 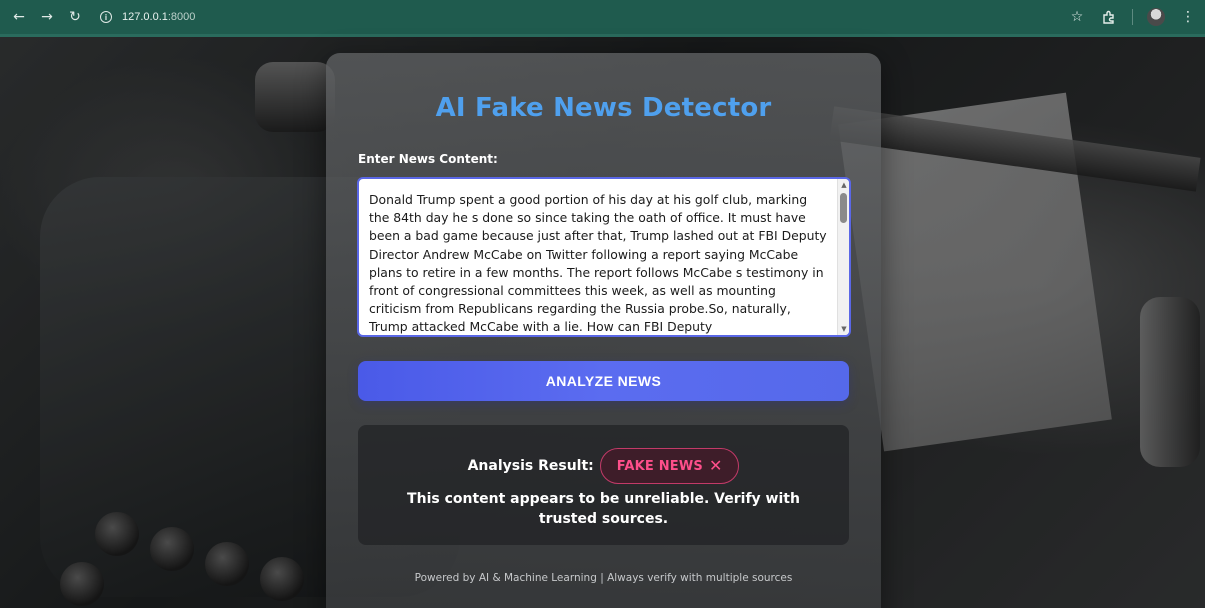 What do you see at coordinates (1109, 17) in the screenshot?
I see `extensions-icon` at bounding box center [1109, 17].